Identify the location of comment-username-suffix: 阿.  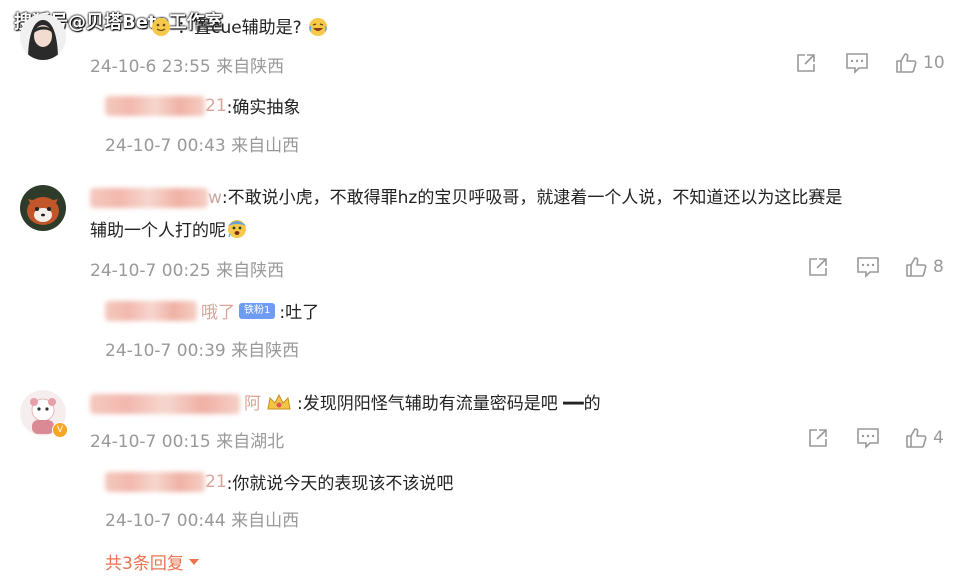
(252, 404).